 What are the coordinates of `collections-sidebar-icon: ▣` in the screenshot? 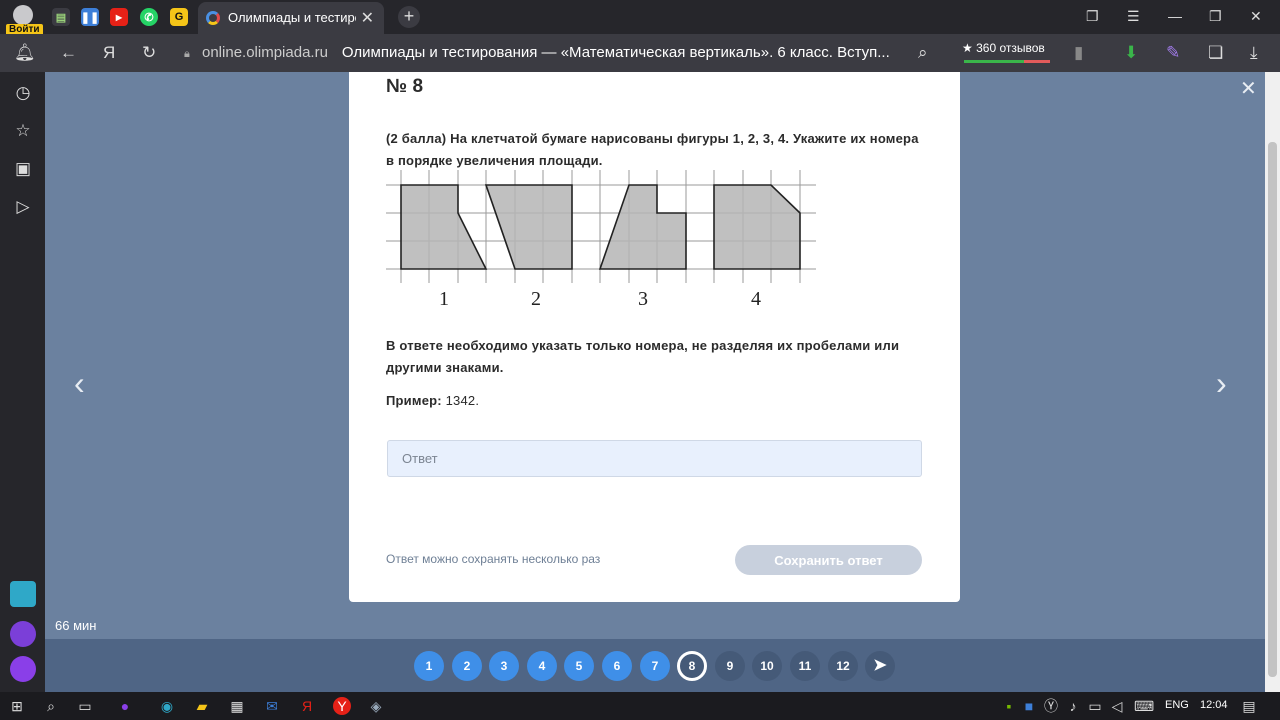 It's located at (23, 169).